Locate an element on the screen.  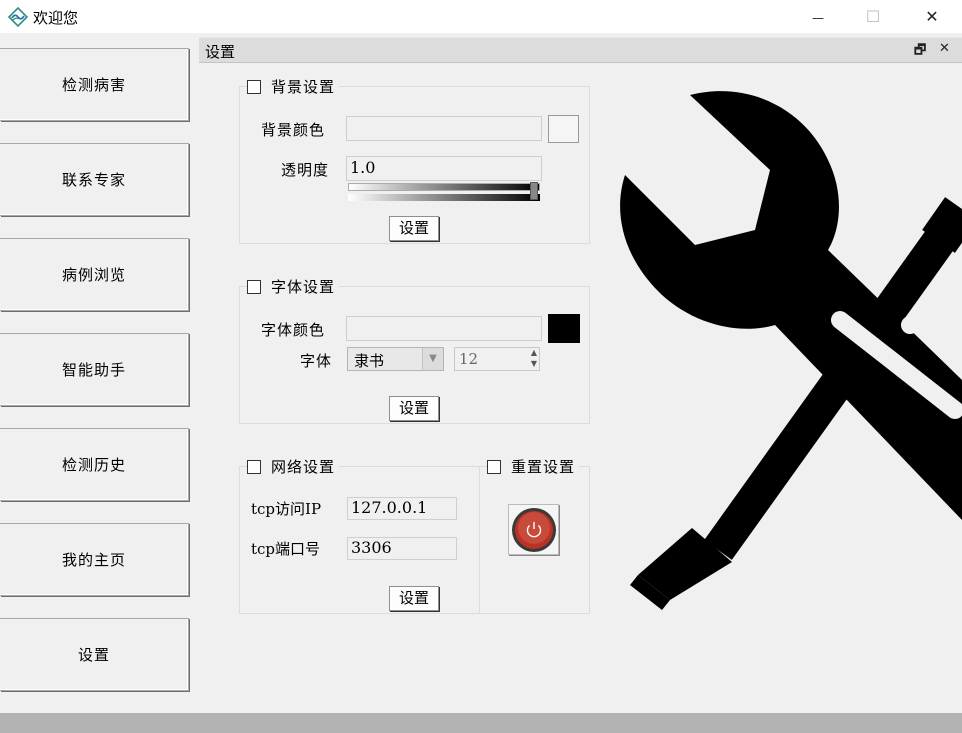
network-settings-title: 网络设置 is located at coordinates (293, 466).